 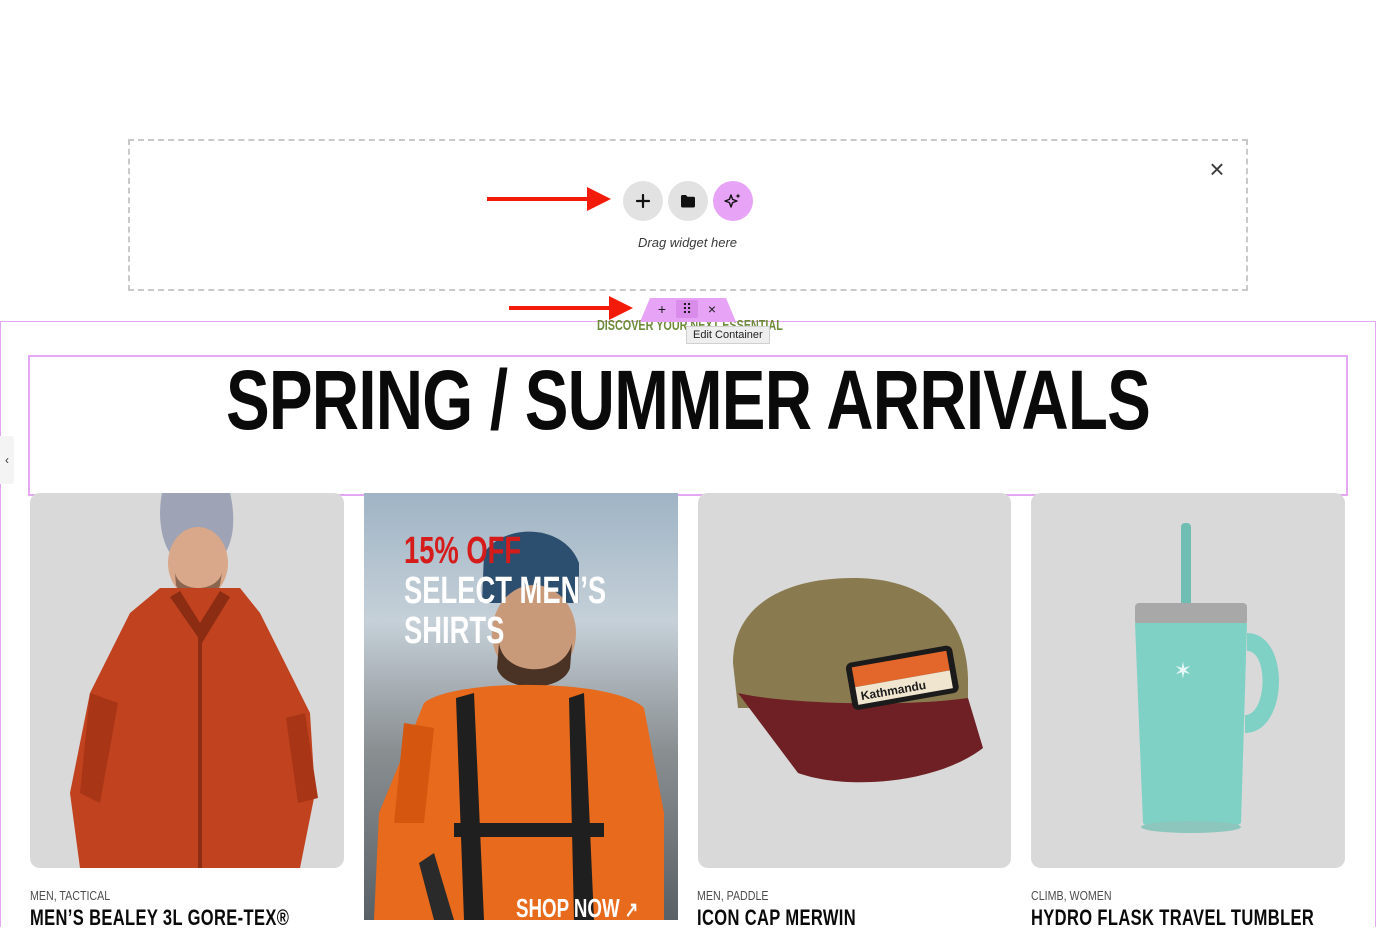 I want to click on sparkle-icon, so click(x=732, y=200).